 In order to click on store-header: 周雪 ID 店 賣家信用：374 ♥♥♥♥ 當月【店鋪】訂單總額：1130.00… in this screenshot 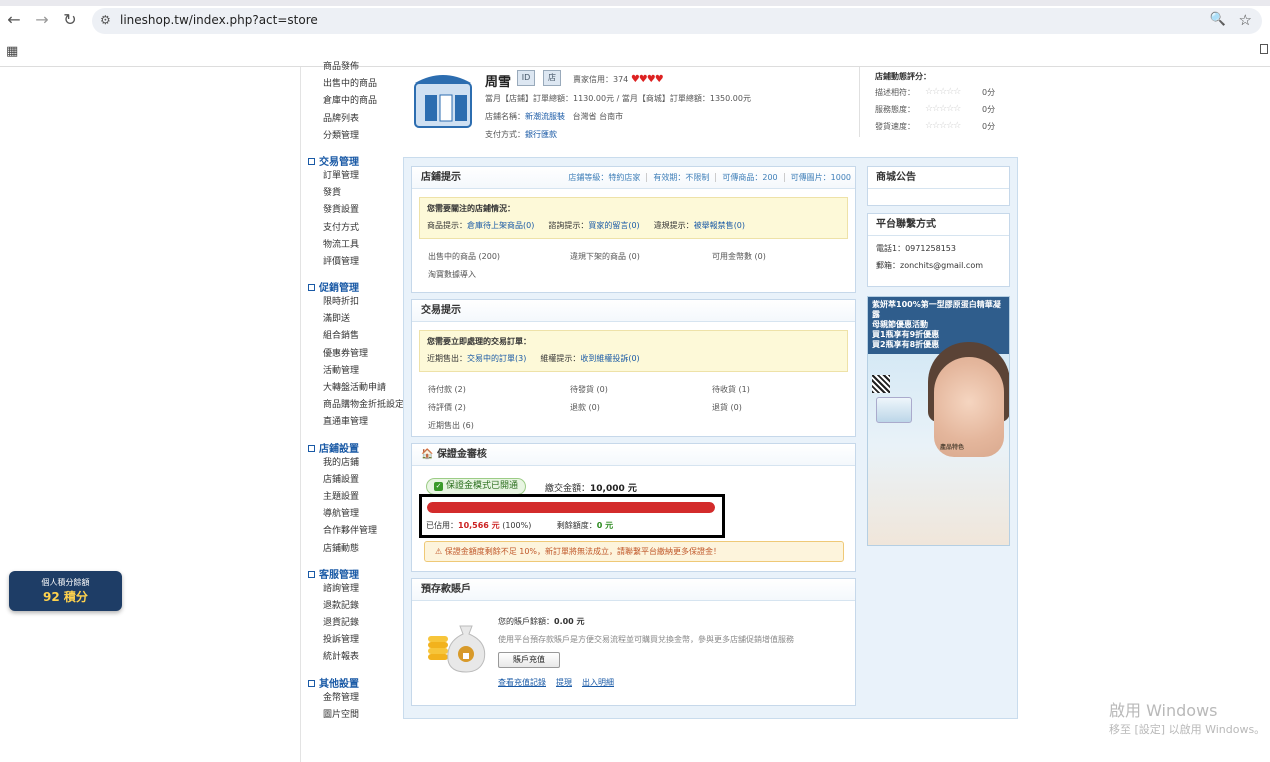, I will do `click(710, 111)`.